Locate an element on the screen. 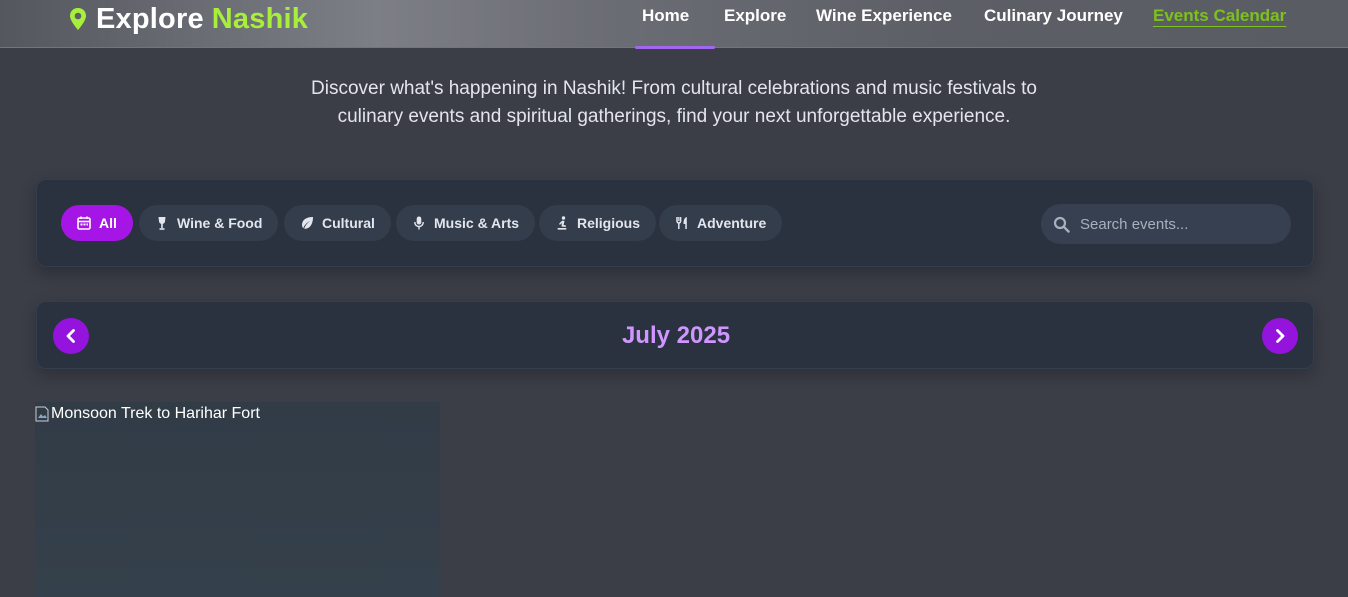 Image resolution: width=1348 pixels, height=597 pixels. chevron-right-icon is located at coordinates (1280, 336).